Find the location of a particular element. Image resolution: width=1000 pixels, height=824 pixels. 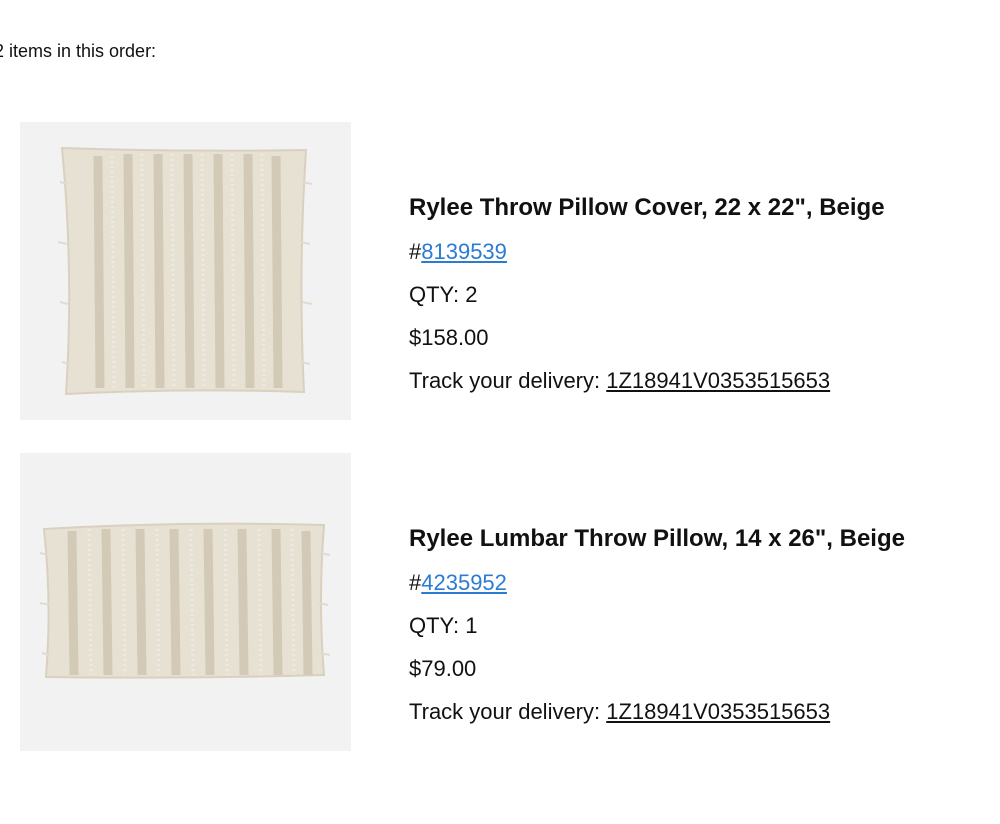

items-count-text: 2 items in this order: is located at coordinates (78, 51).